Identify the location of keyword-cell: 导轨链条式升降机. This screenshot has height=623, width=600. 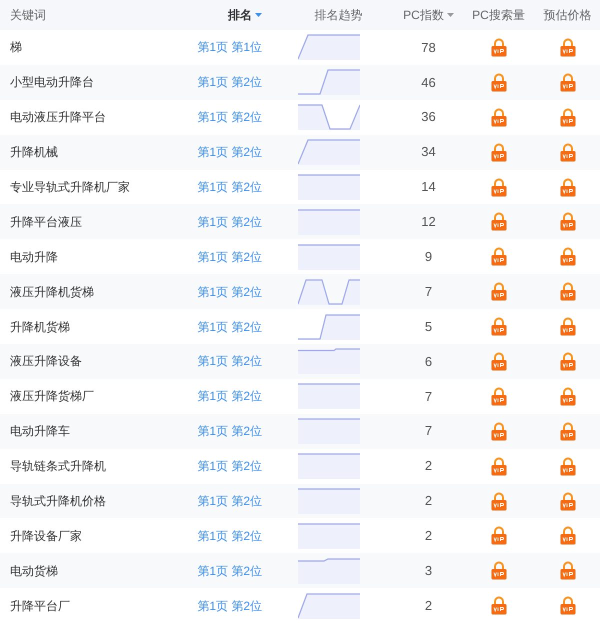
(58, 466).